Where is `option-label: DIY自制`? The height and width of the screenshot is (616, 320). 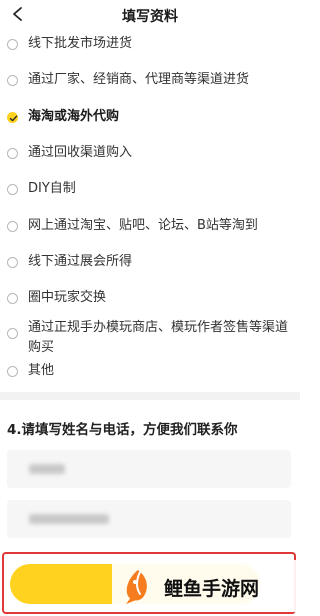
option-label: DIY自制 is located at coordinates (52, 188).